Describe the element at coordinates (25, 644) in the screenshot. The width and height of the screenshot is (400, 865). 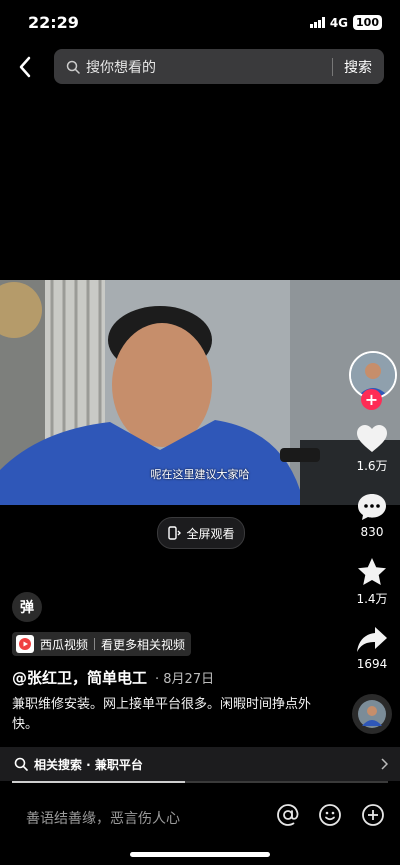
I see `xigua-logo-icon` at that location.